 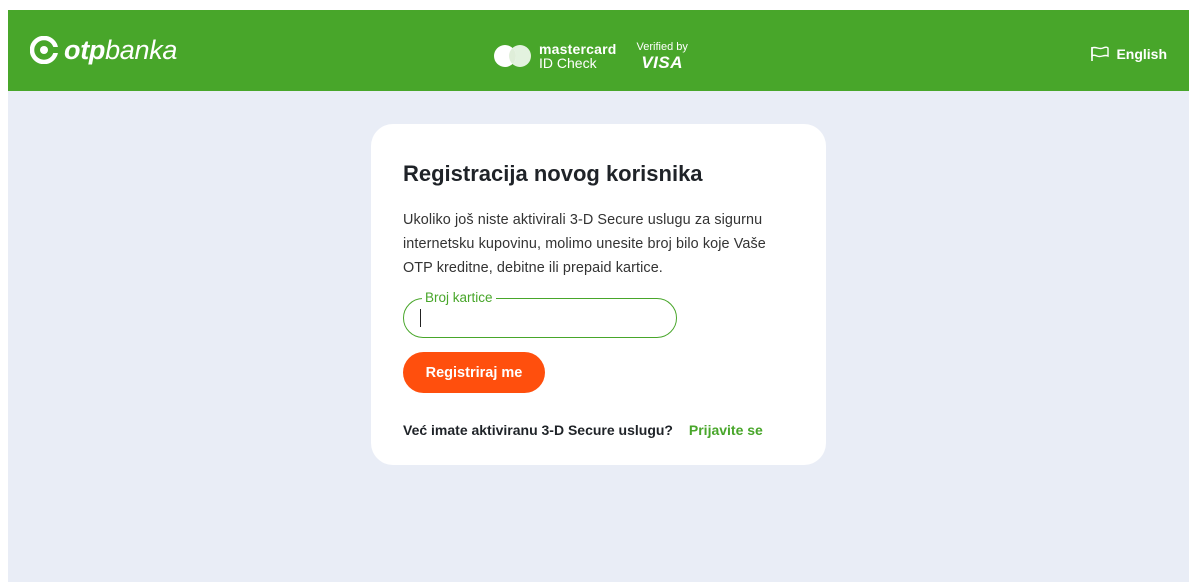 I want to click on logo-text-rest: banka, so click(x=141, y=50).